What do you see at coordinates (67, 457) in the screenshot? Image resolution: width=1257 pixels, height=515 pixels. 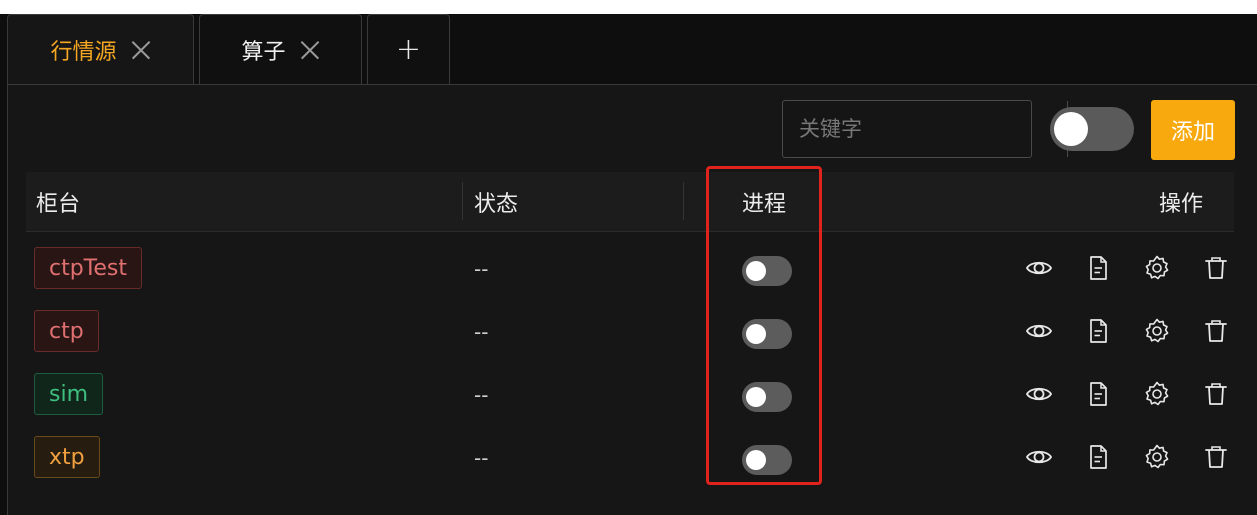 I see `counter-tag: xtp` at bounding box center [67, 457].